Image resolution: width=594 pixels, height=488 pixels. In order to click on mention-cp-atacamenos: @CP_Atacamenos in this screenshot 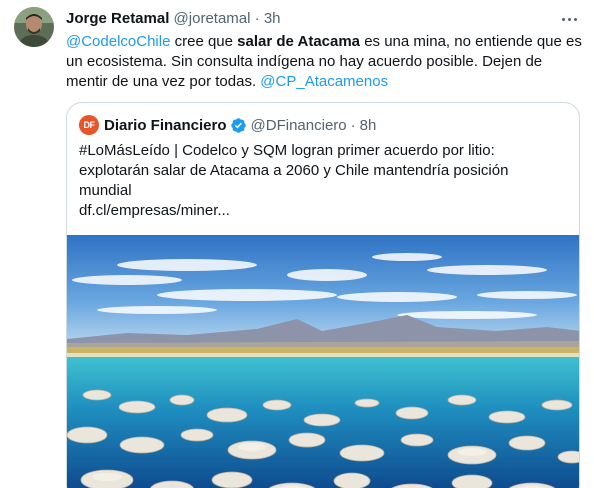, I will do `click(324, 81)`.